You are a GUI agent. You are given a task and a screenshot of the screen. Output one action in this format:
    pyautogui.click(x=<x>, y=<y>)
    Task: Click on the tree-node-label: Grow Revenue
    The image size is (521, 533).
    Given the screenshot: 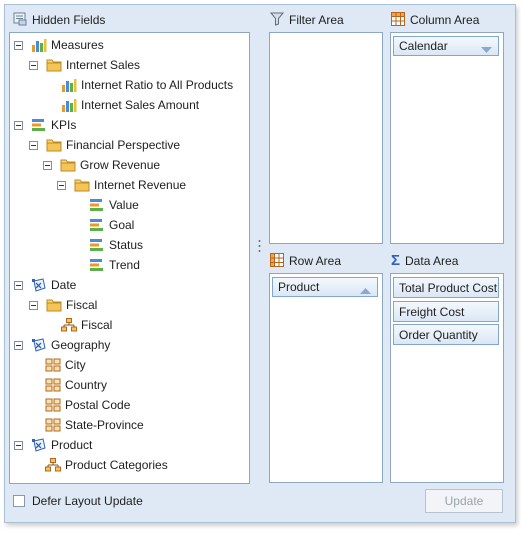 What is the action you would take?
    pyautogui.click(x=120, y=165)
    